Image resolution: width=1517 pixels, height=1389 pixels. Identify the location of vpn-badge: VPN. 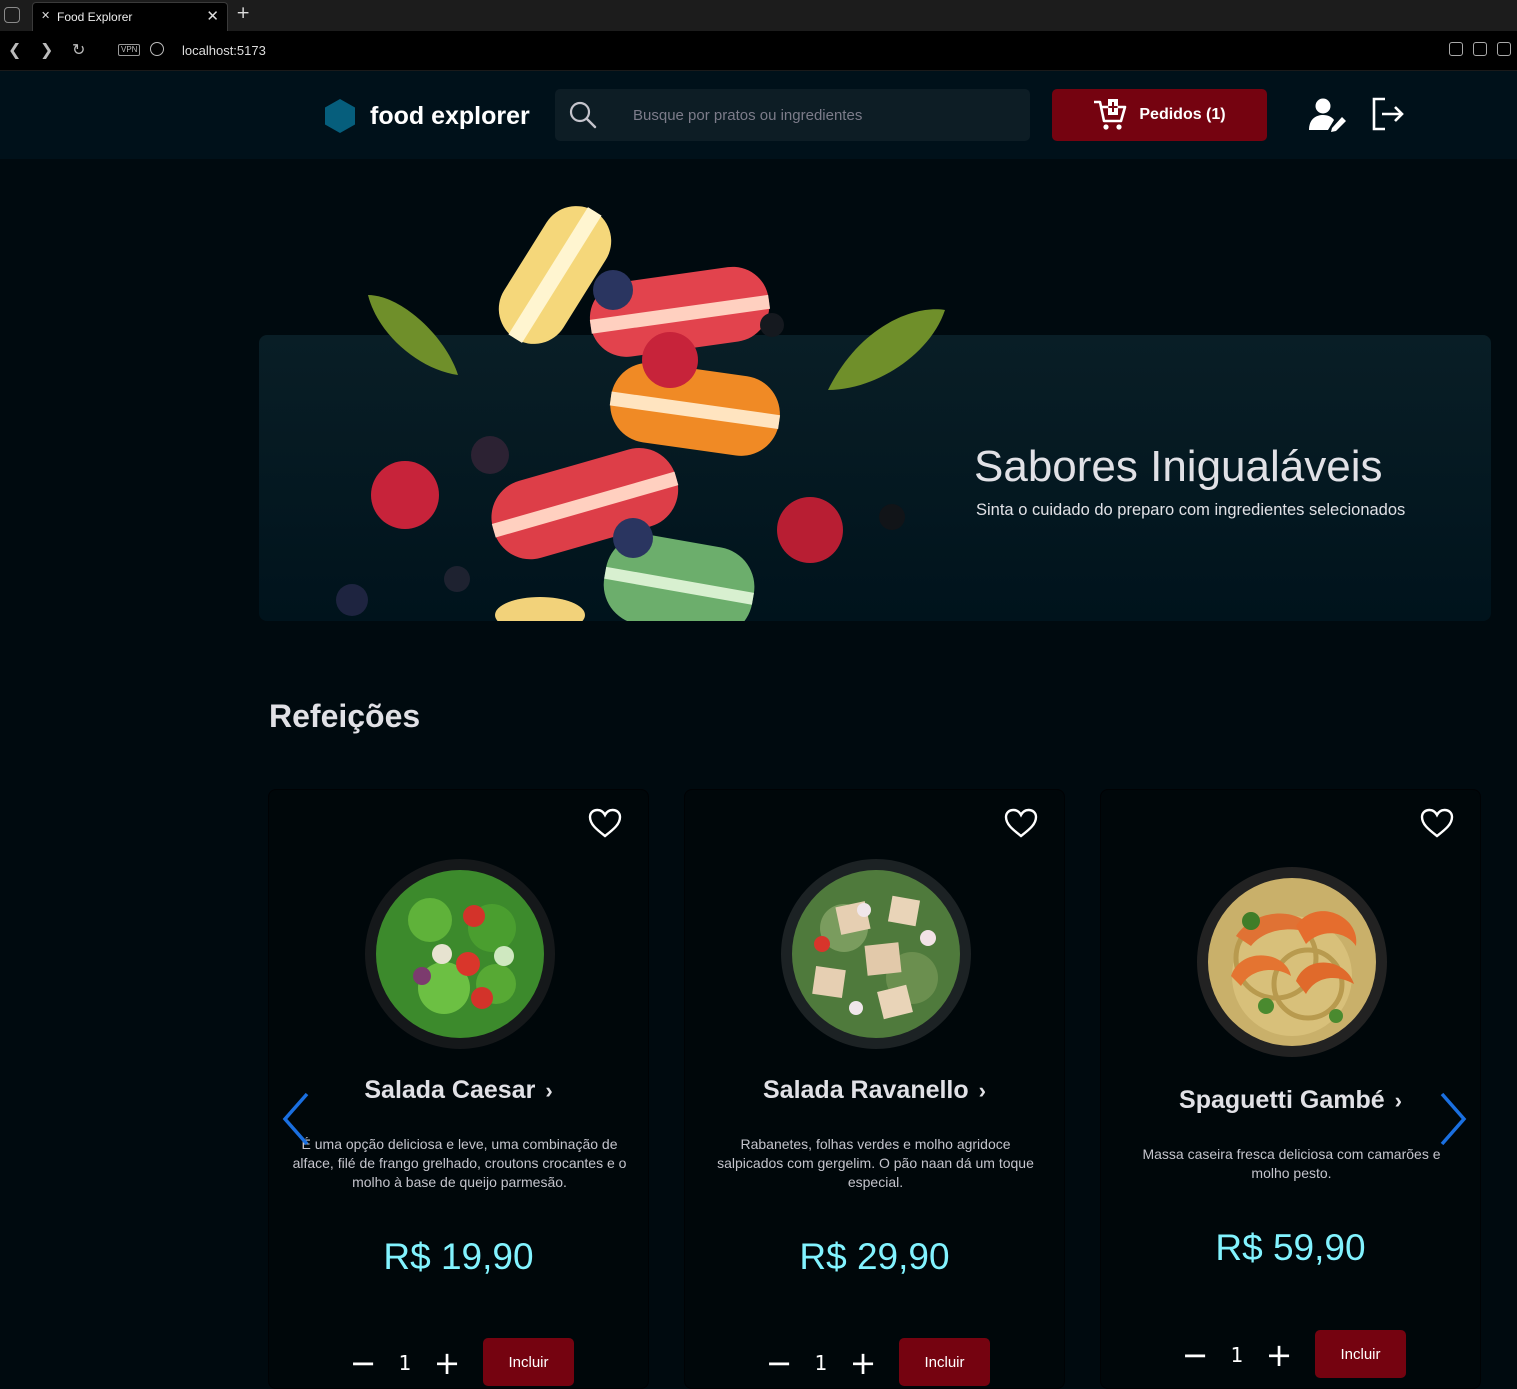
(129, 50).